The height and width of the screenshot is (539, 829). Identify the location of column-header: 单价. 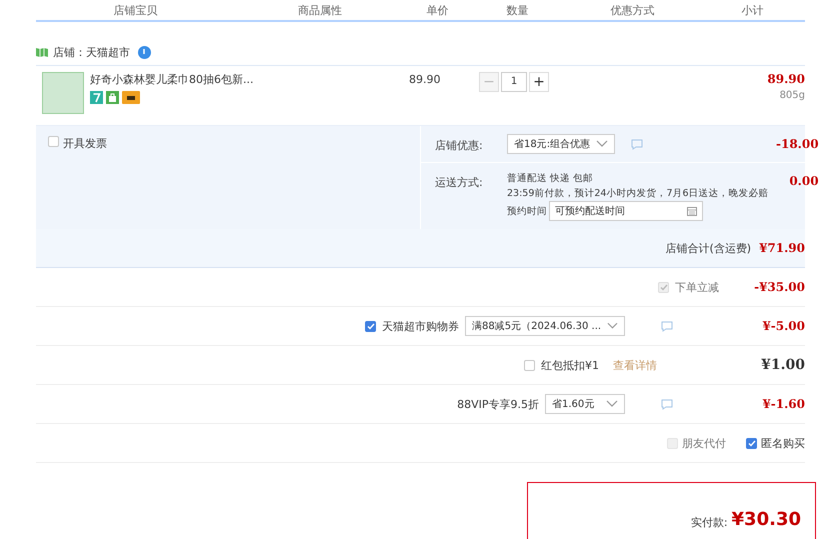
(438, 11).